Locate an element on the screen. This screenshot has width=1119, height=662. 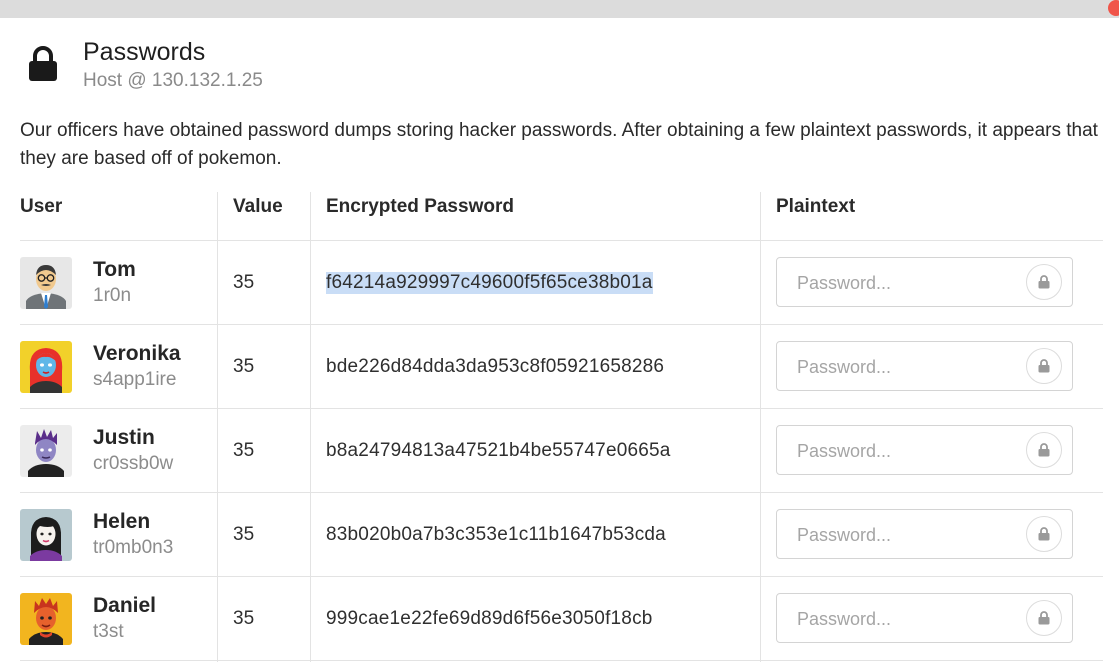
page-title: Passwords is located at coordinates (144, 52).